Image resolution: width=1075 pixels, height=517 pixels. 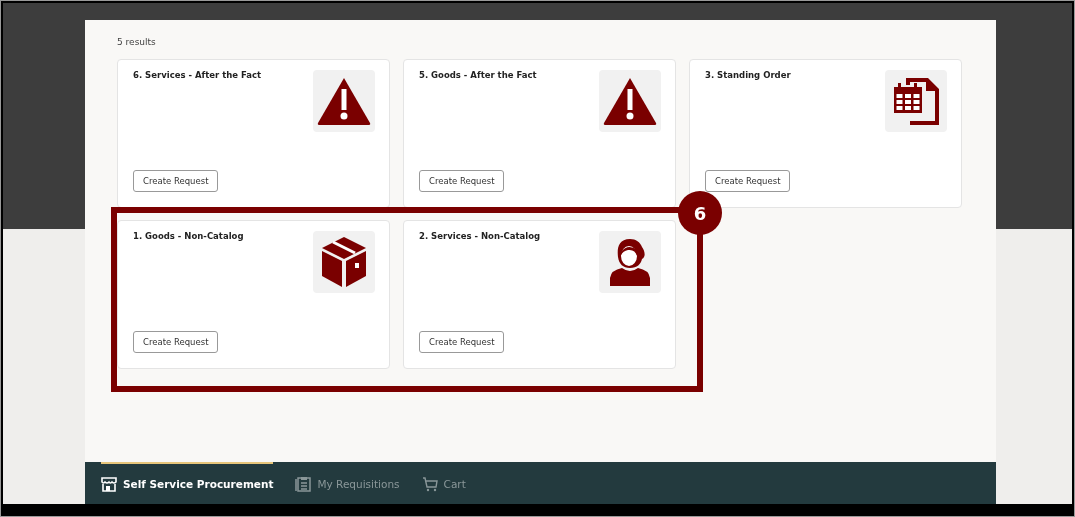 What do you see at coordinates (443, 483) in the screenshot?
I see `nav-tab: Cart` at bounding box center [443, 483].